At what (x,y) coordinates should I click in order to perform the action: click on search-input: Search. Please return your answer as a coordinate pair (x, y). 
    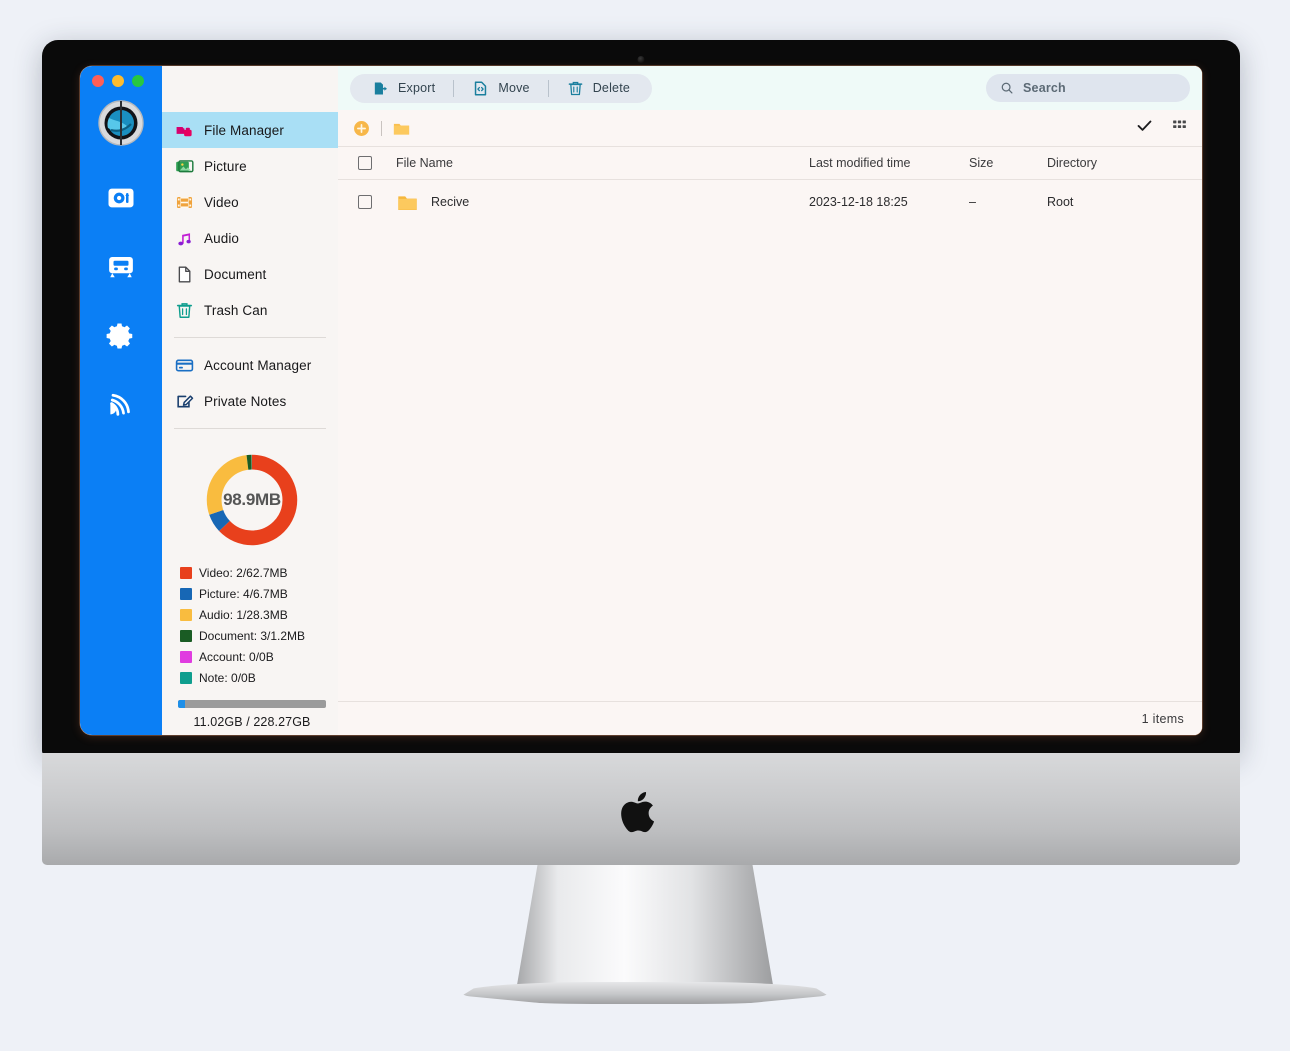
    Looking at the image, I should click on (1088, 88).